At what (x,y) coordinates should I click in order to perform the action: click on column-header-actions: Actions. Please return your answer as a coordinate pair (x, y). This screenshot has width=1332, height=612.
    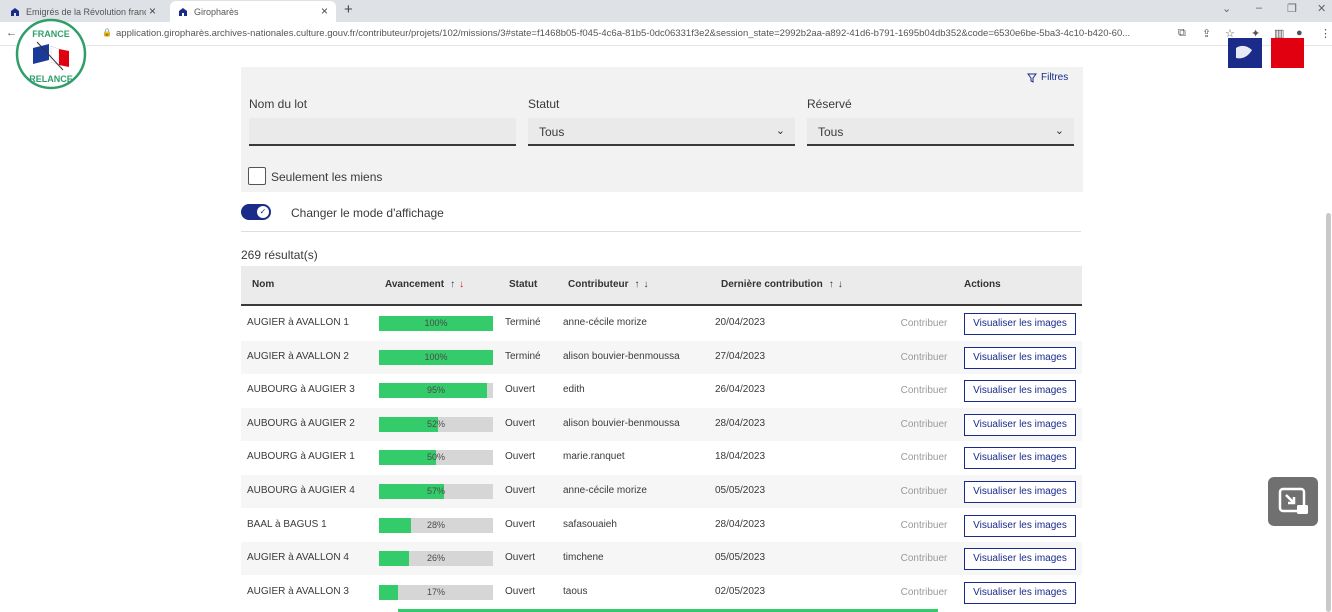
    Looking at the image, I should click on (982, 284).